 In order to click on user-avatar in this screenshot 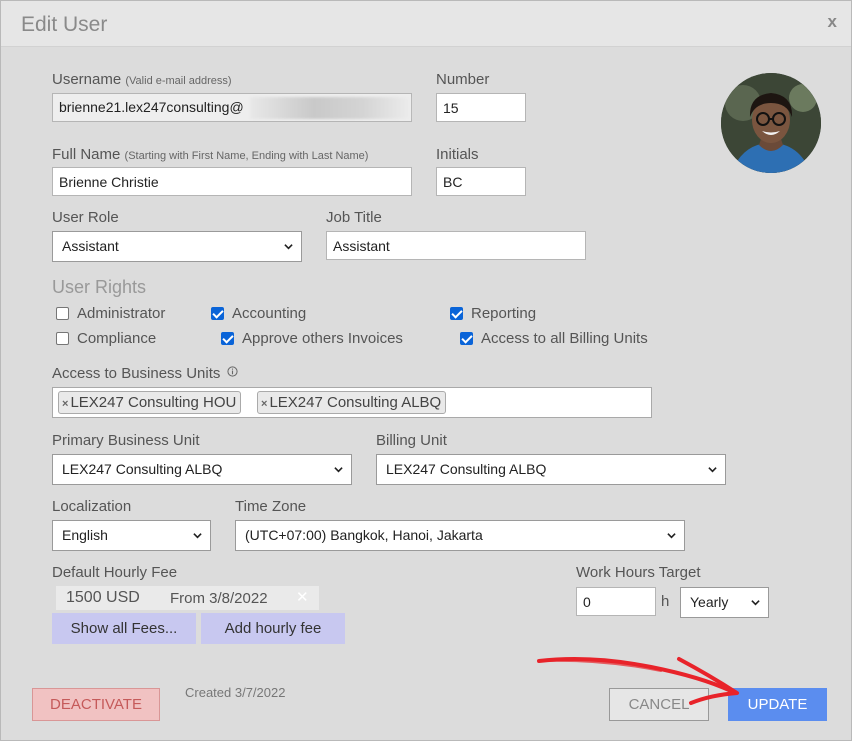, I will do `click(771, 123)`.